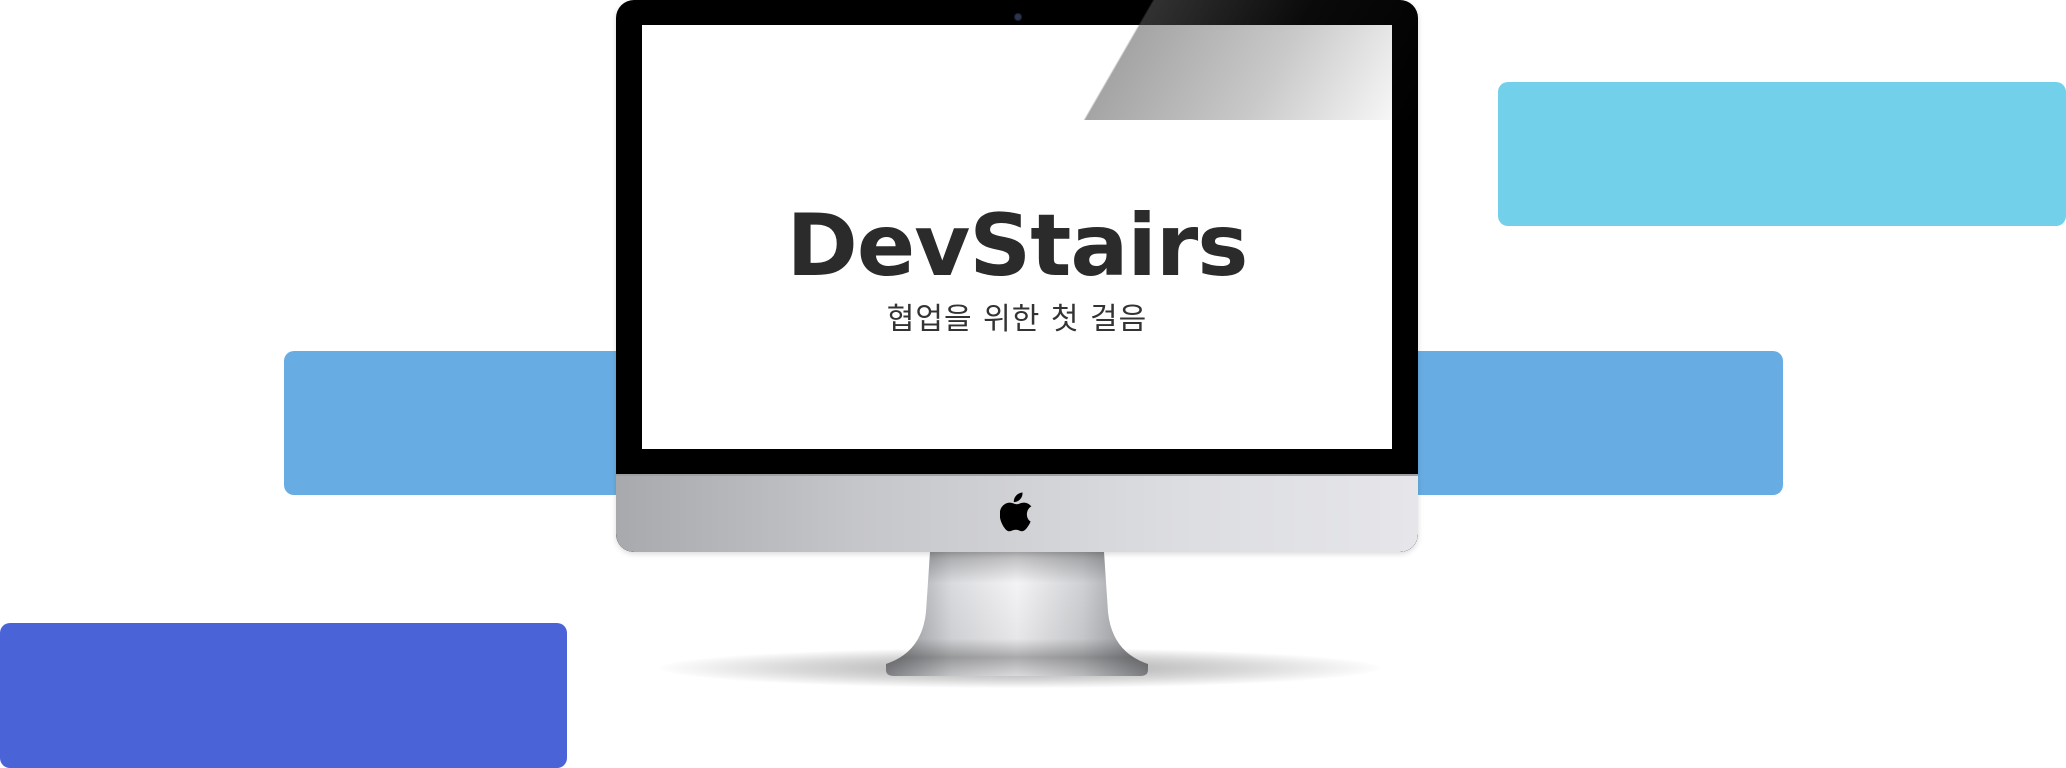  I want to click on decorative-bar-cyan, so click(1782, 154).